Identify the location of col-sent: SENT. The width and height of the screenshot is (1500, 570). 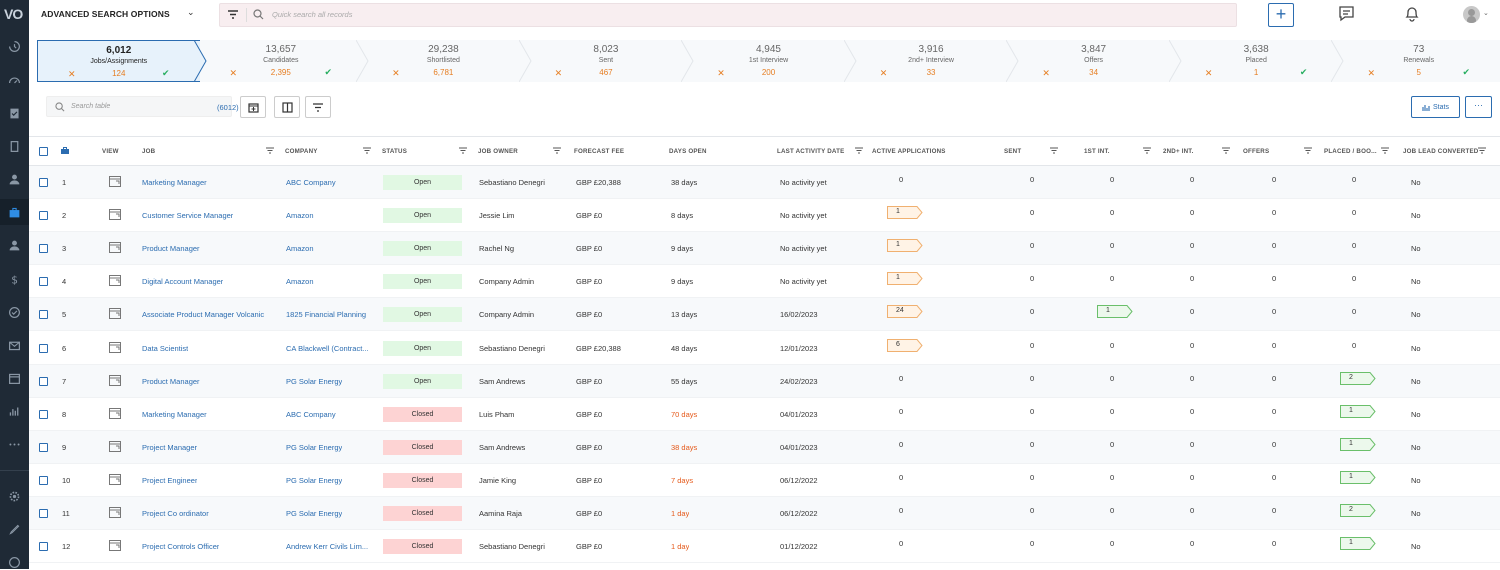
(1012, 151).